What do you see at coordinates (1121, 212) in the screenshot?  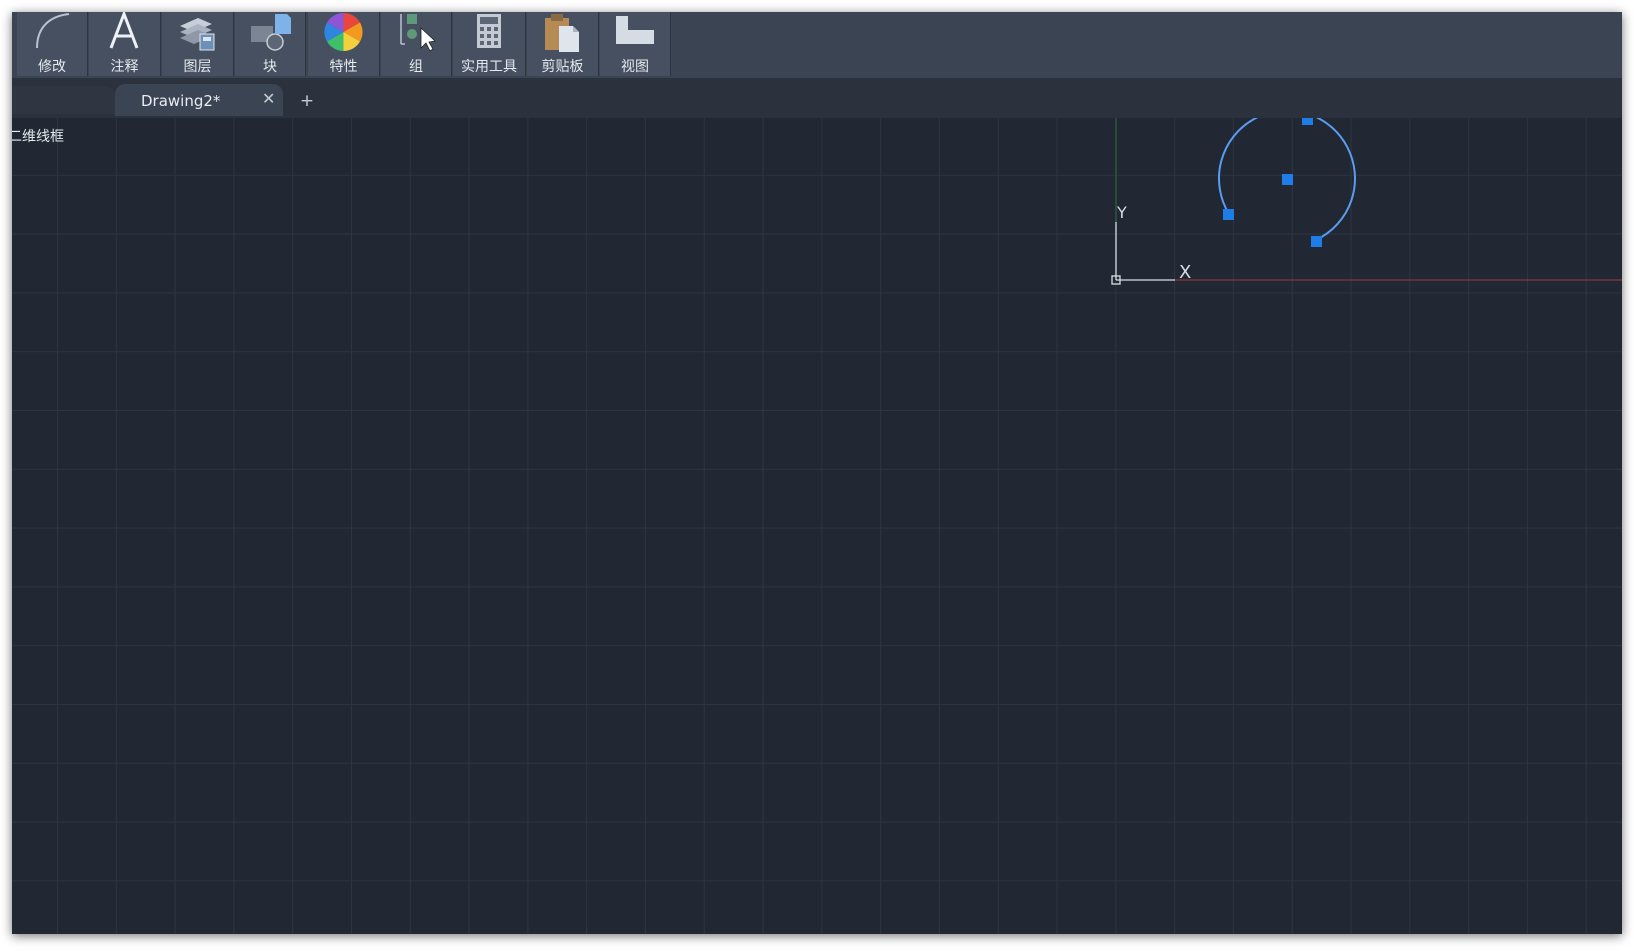 I see `ucs-y-label: Y` at bounding box center [1121, 212].